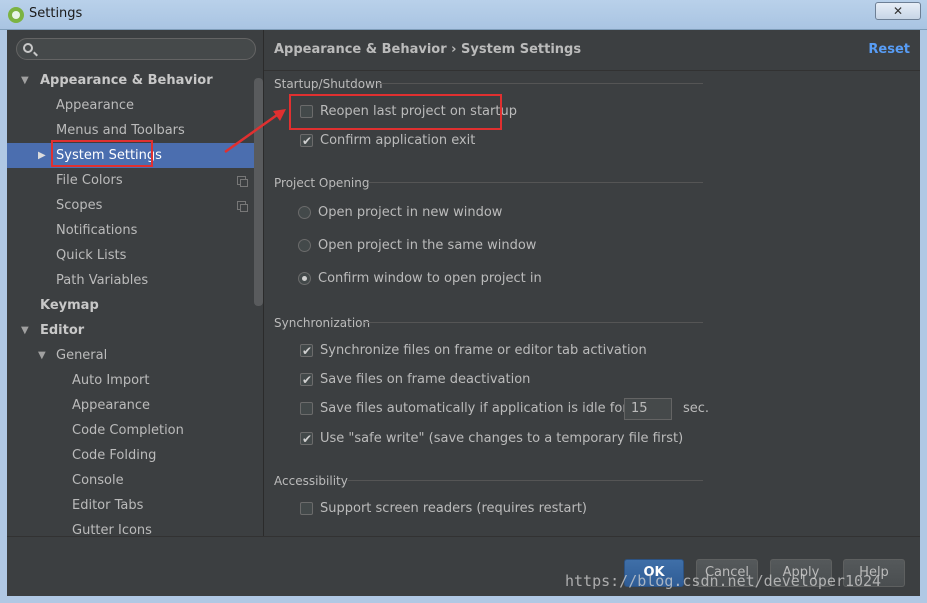 The height and width of the screenshot is (603, 927). I want to click on radio-confirm-window: Confirm window to open project in, so click(420, 279).